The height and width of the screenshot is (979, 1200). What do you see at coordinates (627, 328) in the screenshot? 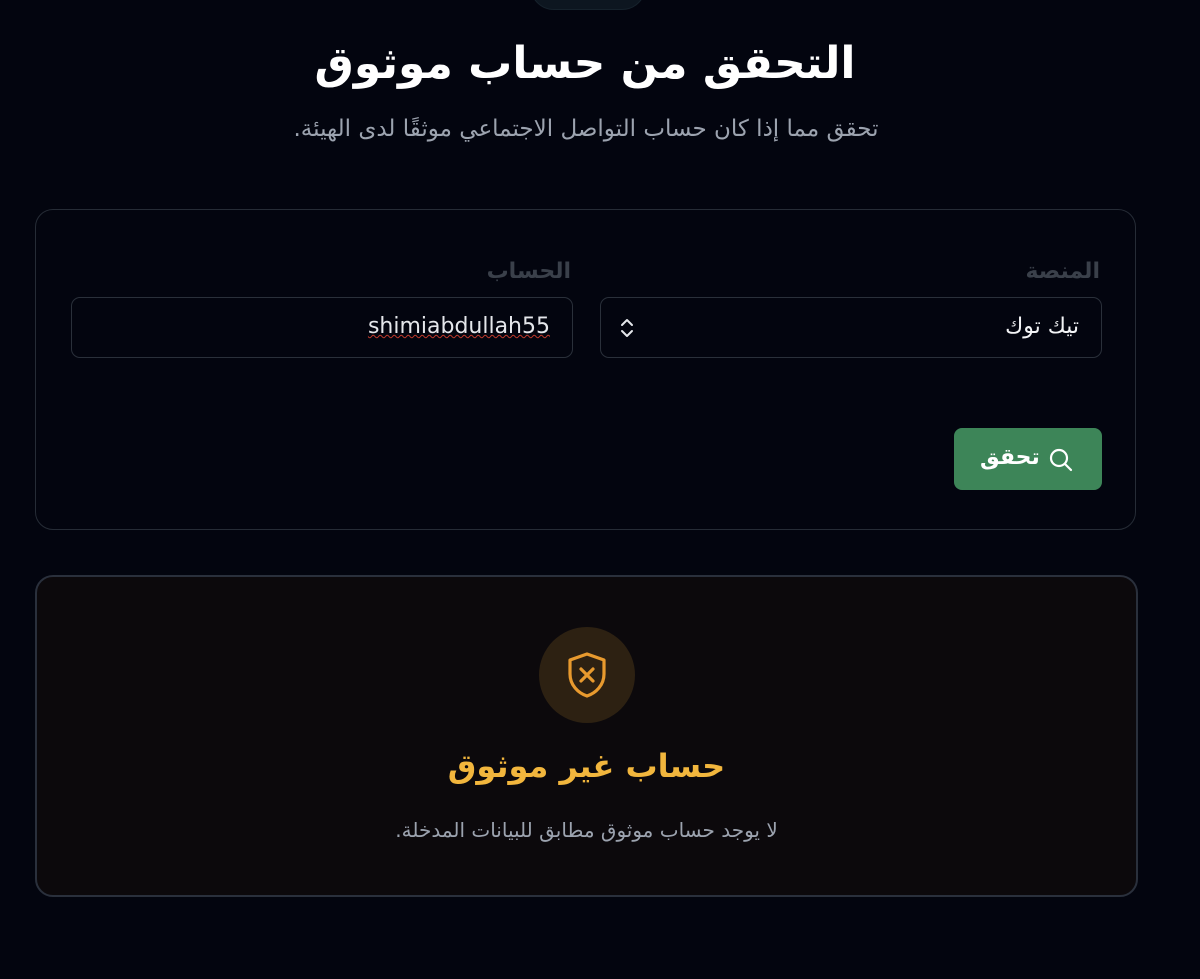
I see `chevron-up-down-icon` at bounding box center [627, 328].